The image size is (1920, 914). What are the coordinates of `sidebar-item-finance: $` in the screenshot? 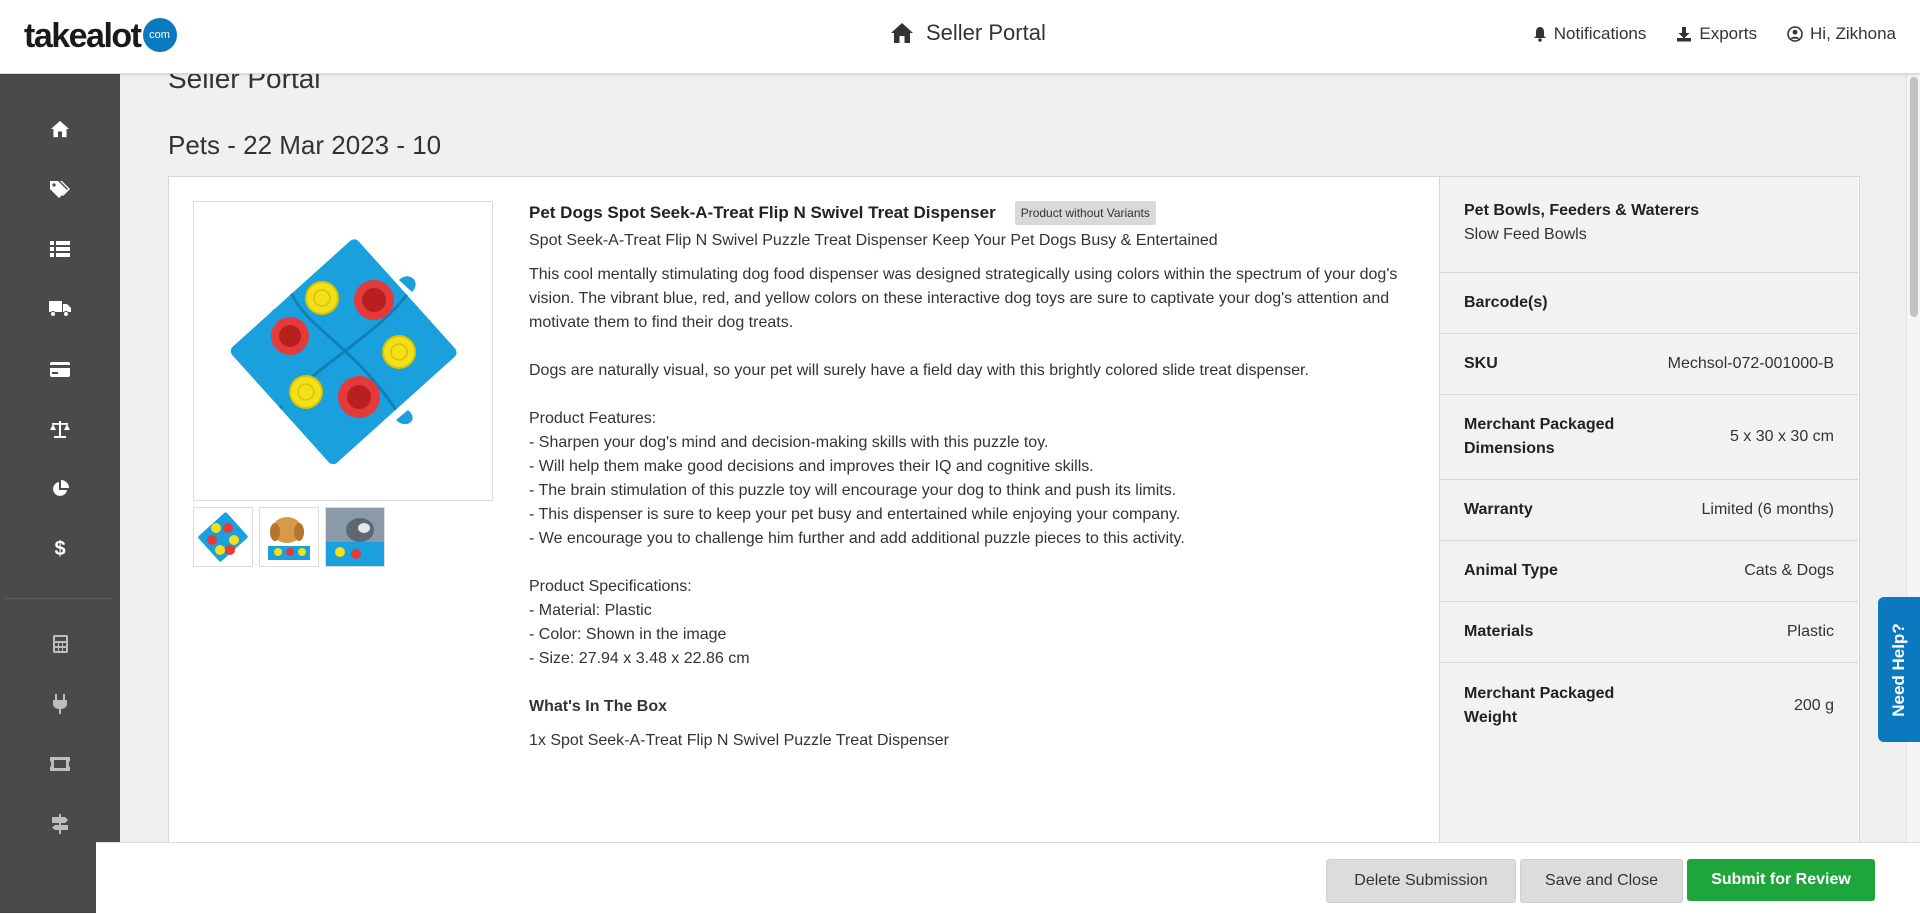 It's located at (60, 549).